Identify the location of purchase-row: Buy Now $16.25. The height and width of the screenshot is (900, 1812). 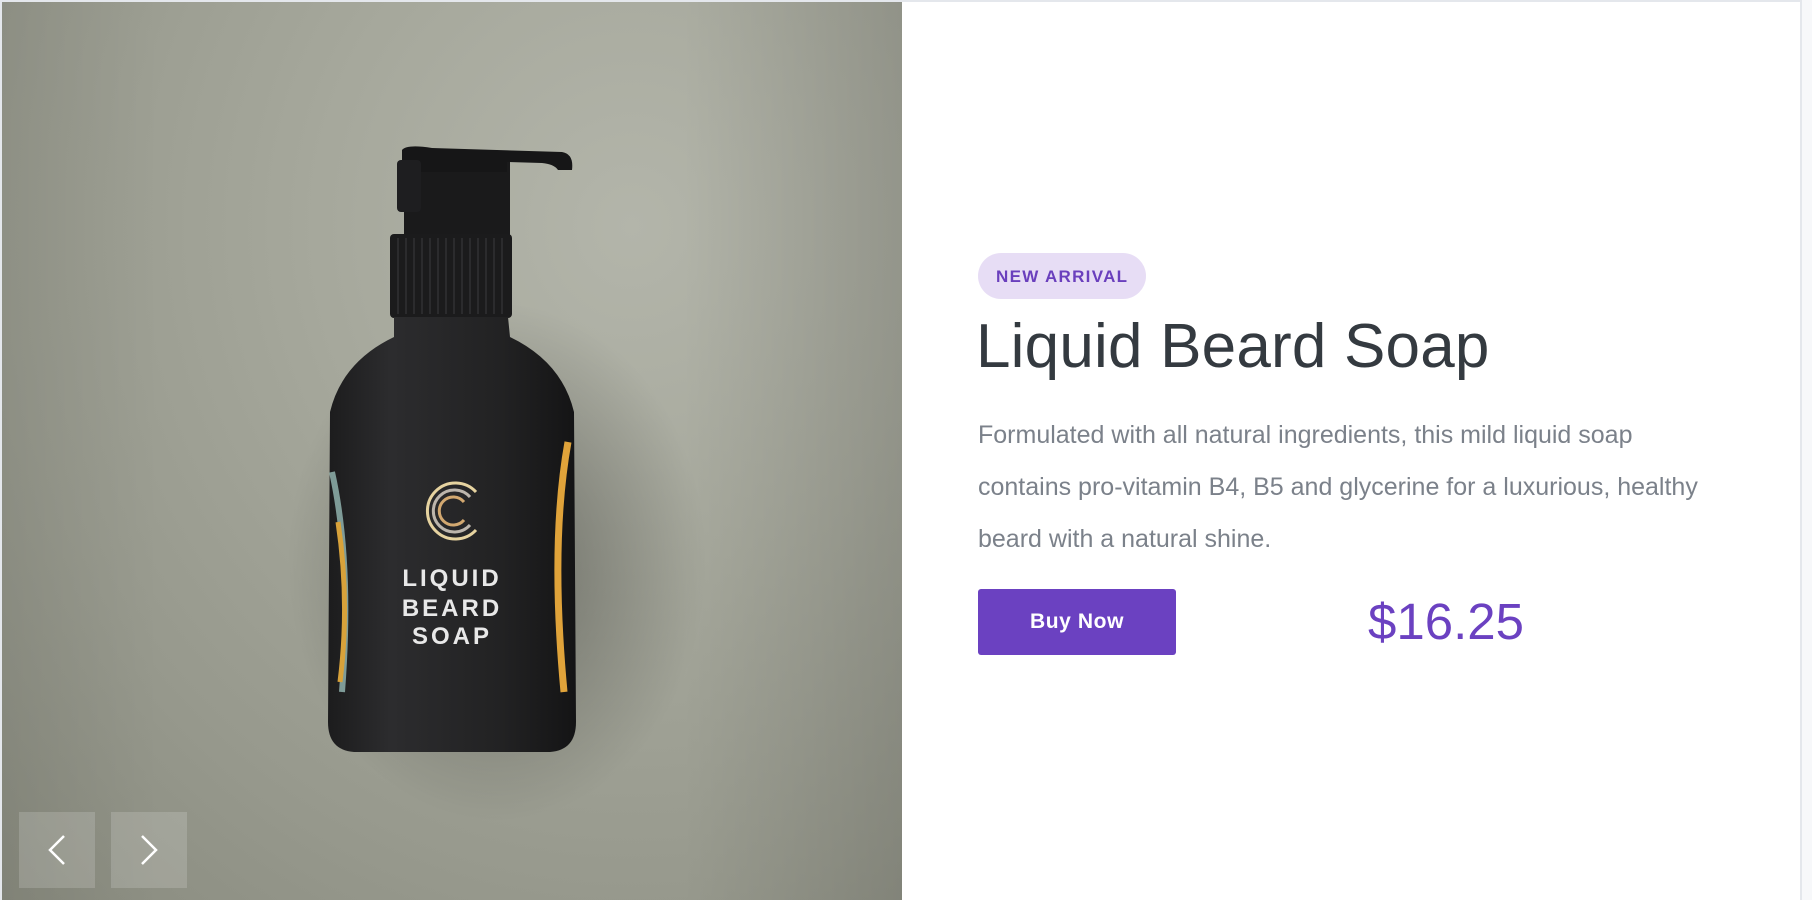
(1348, 622).